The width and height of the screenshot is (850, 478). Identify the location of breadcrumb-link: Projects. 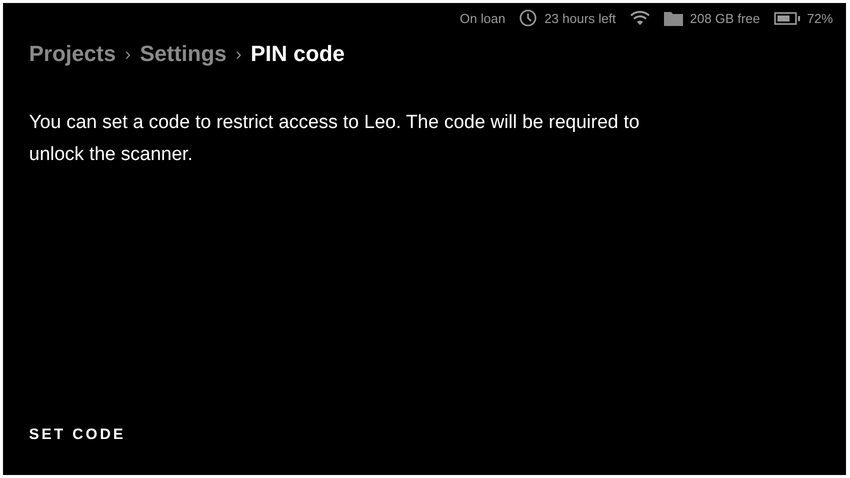
(72, 54).